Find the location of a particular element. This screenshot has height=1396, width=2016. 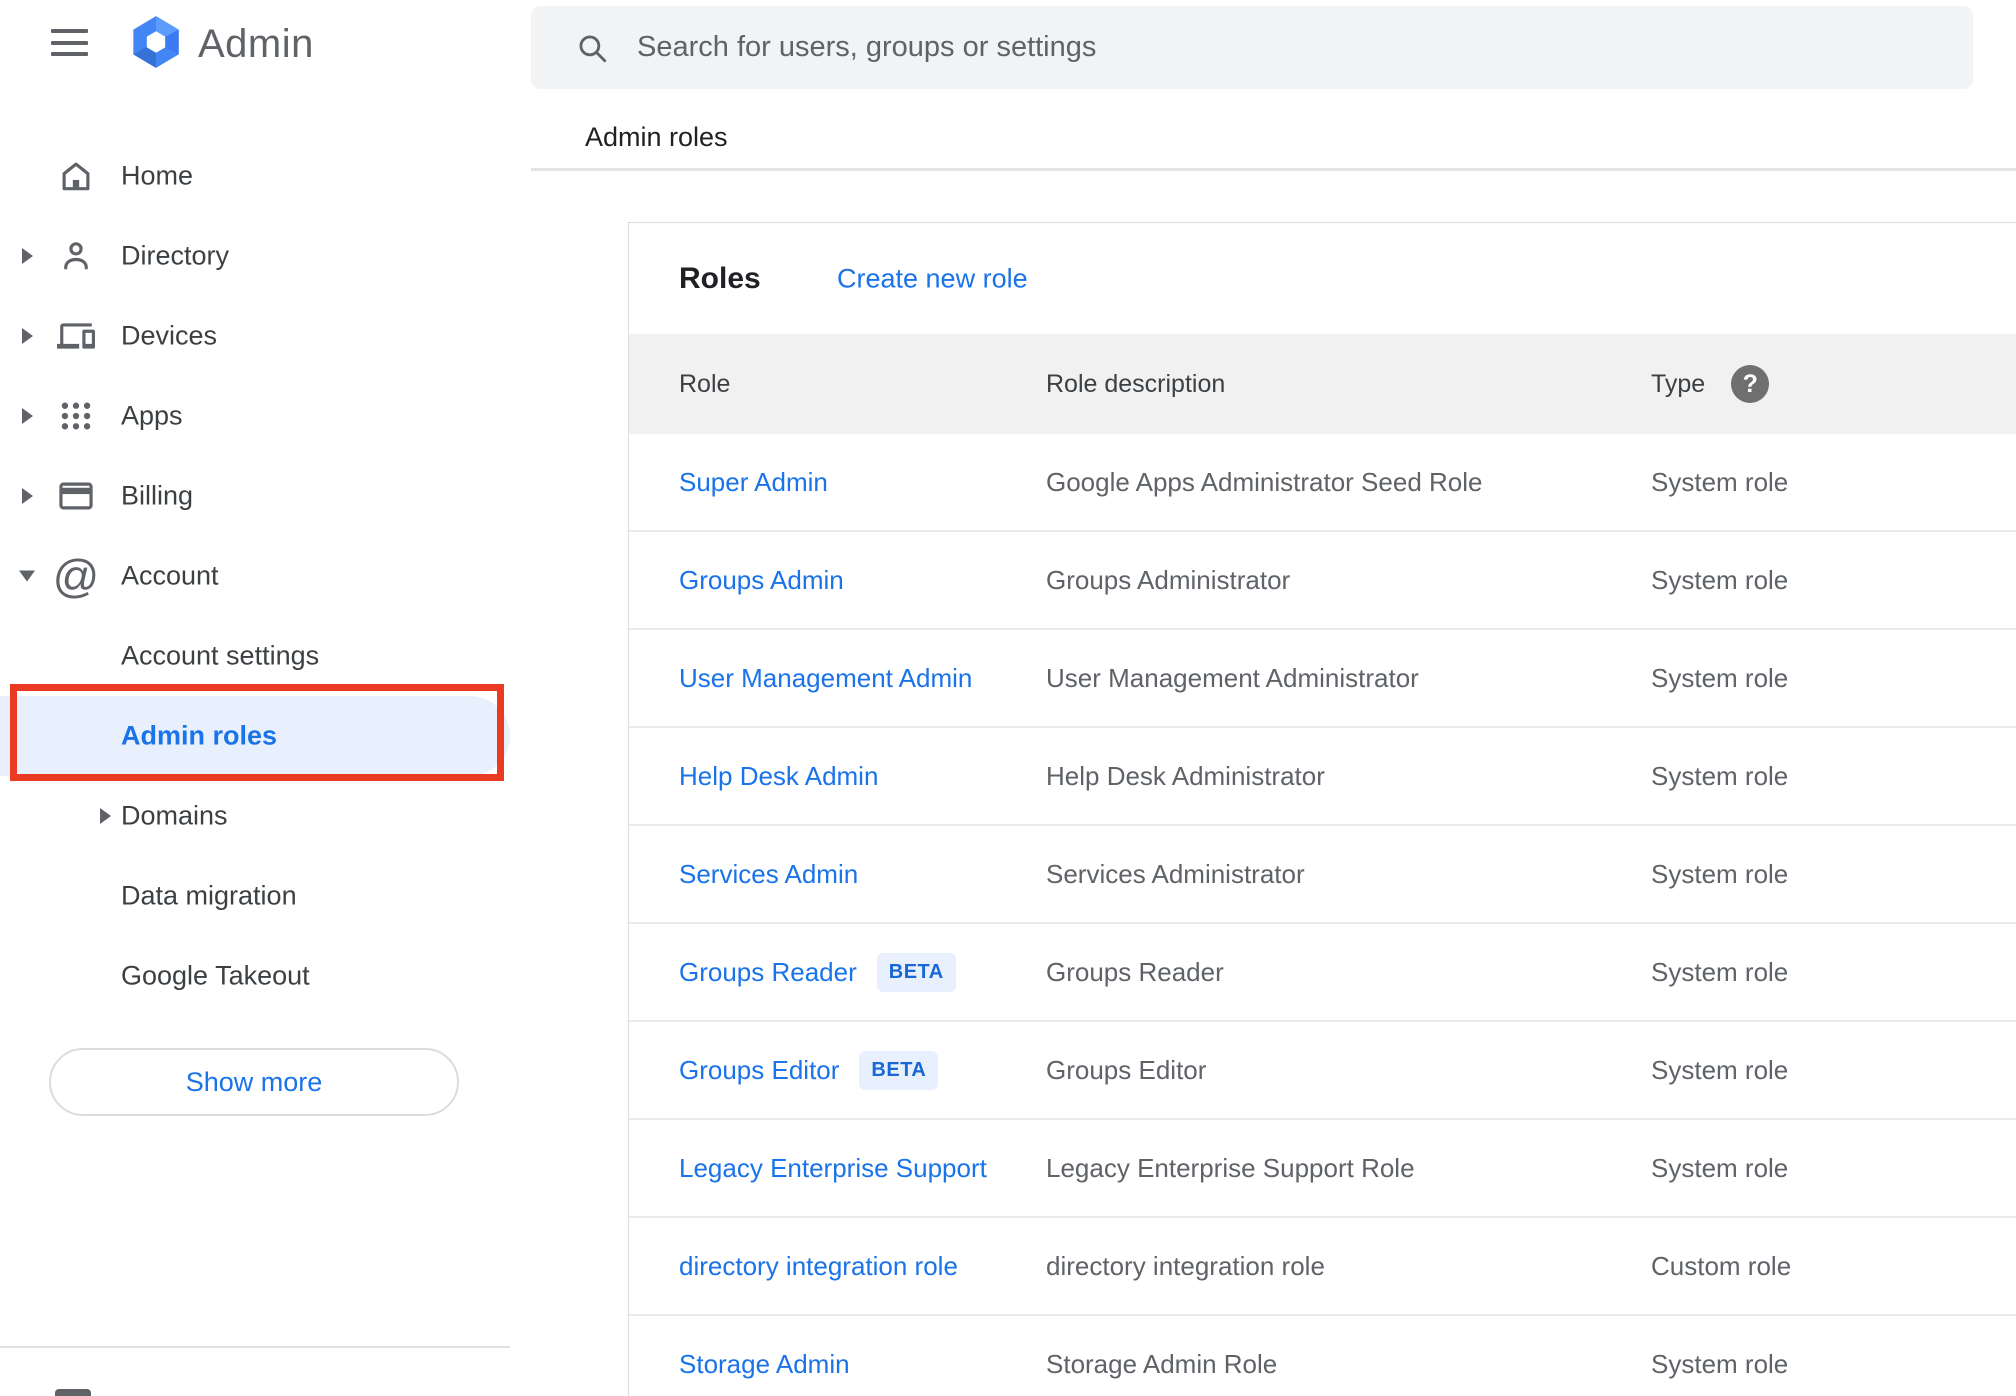

role-link: directory integration role is located at coordinates (818, 1266).